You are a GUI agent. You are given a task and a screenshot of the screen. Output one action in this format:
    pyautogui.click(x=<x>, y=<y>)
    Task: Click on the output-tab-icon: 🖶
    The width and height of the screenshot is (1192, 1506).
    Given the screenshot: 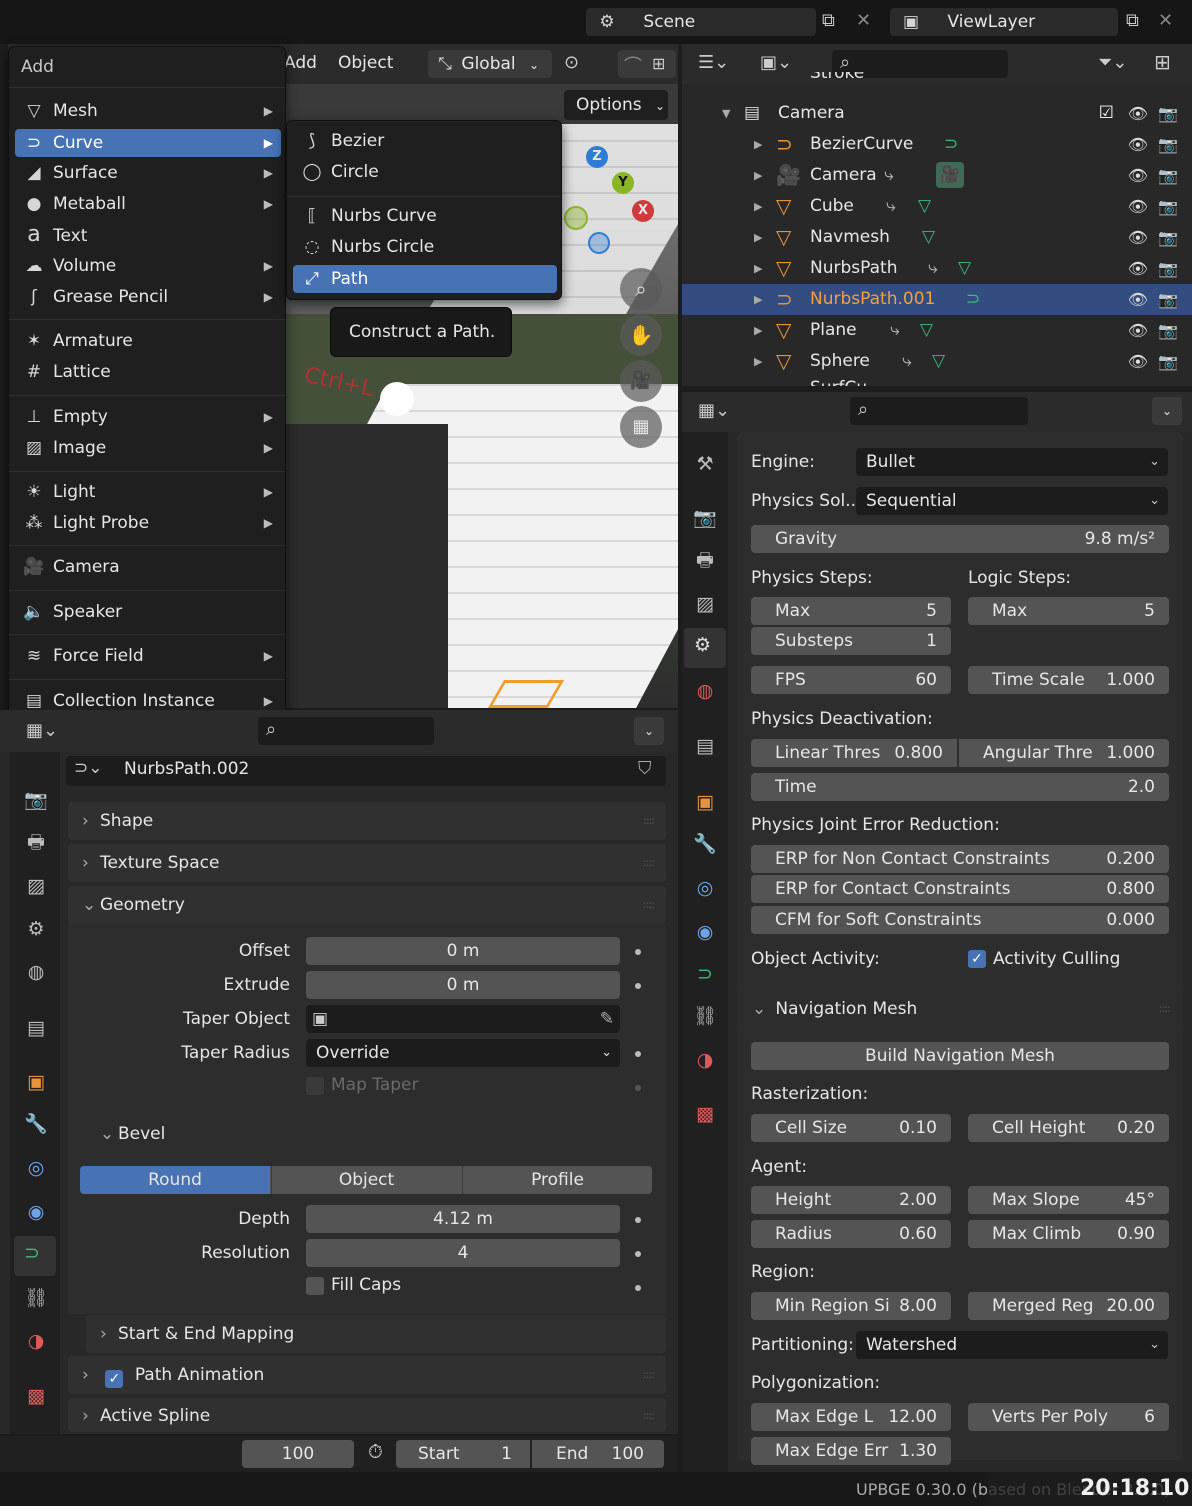 What is the action you would take?
    pyautogui.click(x=36, y=842)
    